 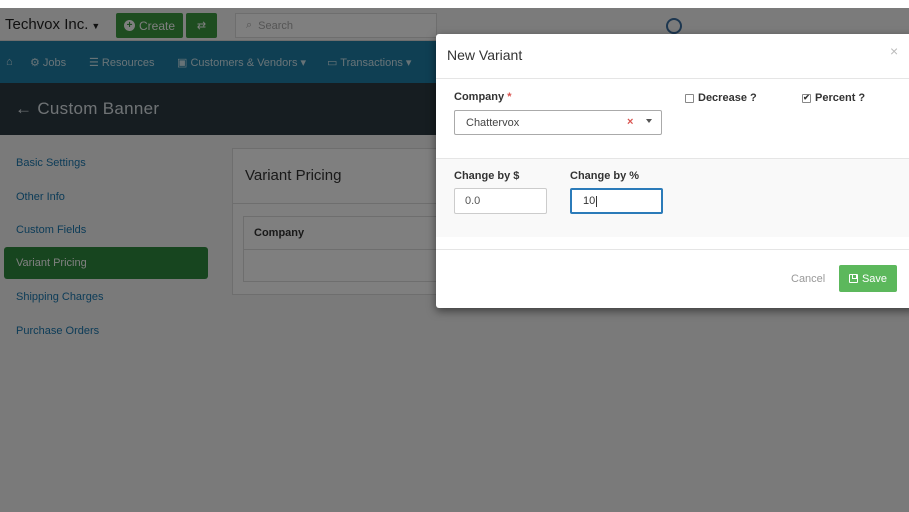 I want to click on required-mark: *, so click(x=509, y=97).